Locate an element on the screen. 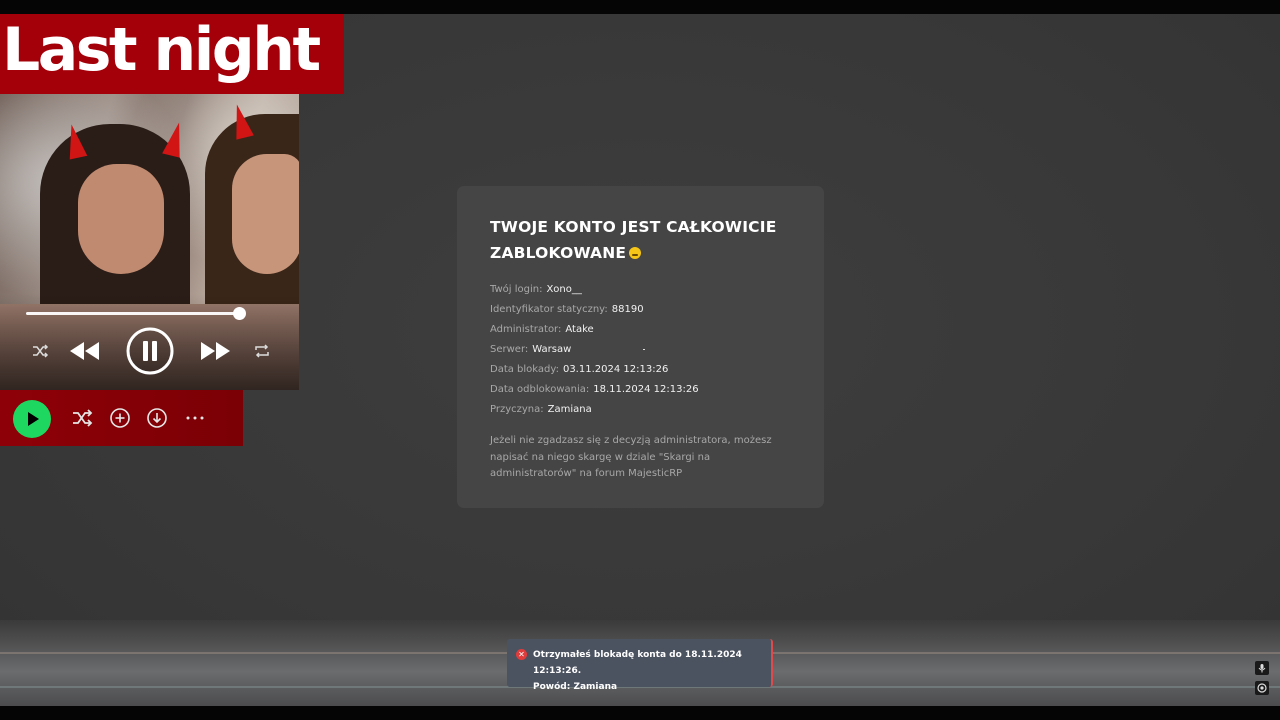  settings-circle-icon-svg is located at coordinates (1262, 688).